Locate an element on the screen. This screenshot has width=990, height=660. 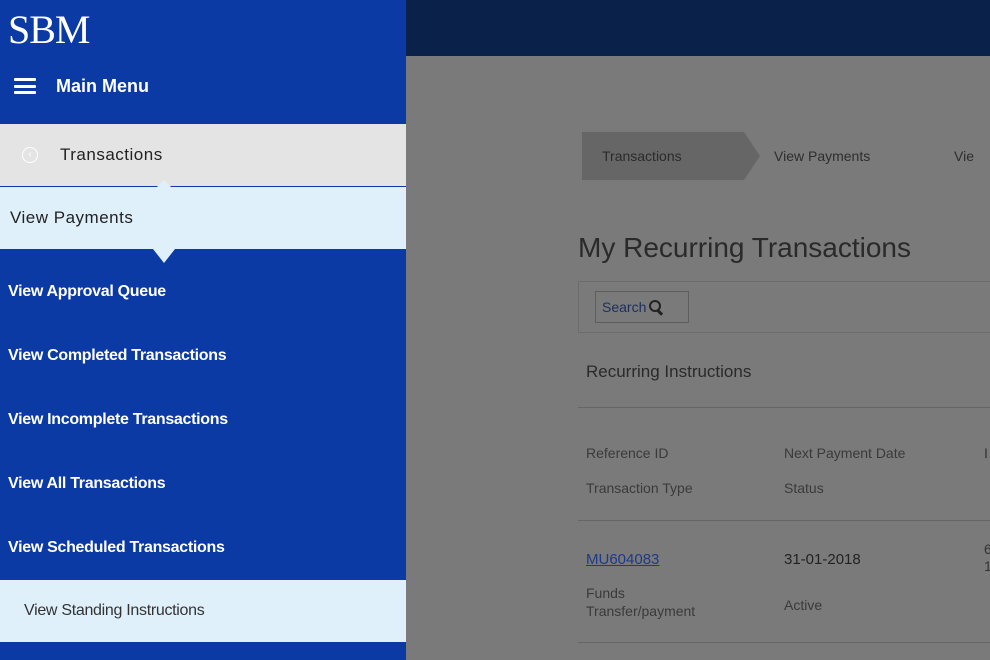
top-header-bar is located at coordinates (698, 28).